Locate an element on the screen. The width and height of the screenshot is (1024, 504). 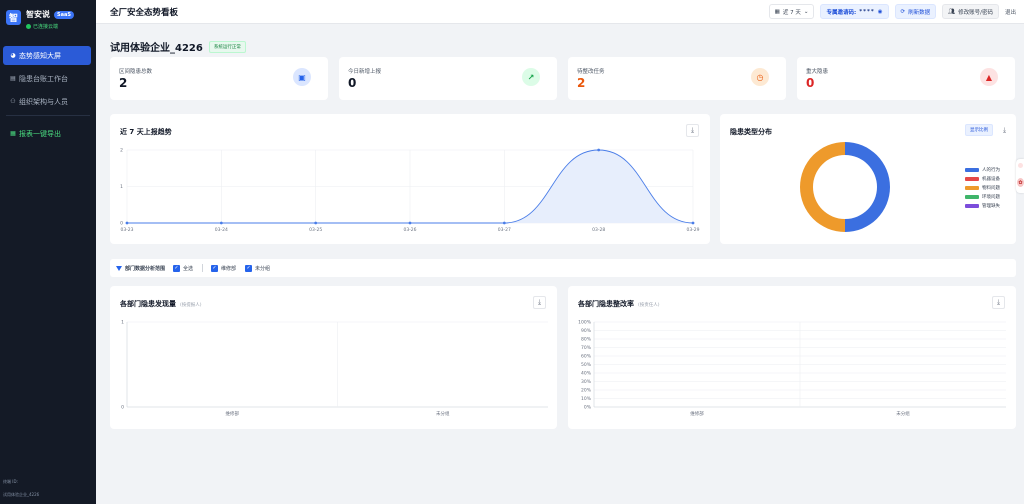
checkbox-label: 全选 is located at coordinates (188, 268).